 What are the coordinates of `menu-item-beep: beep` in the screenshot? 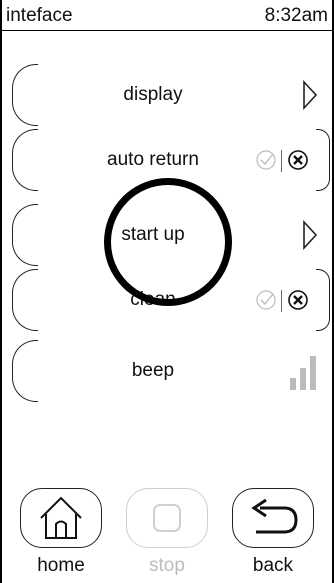 It's located at (171, 371).